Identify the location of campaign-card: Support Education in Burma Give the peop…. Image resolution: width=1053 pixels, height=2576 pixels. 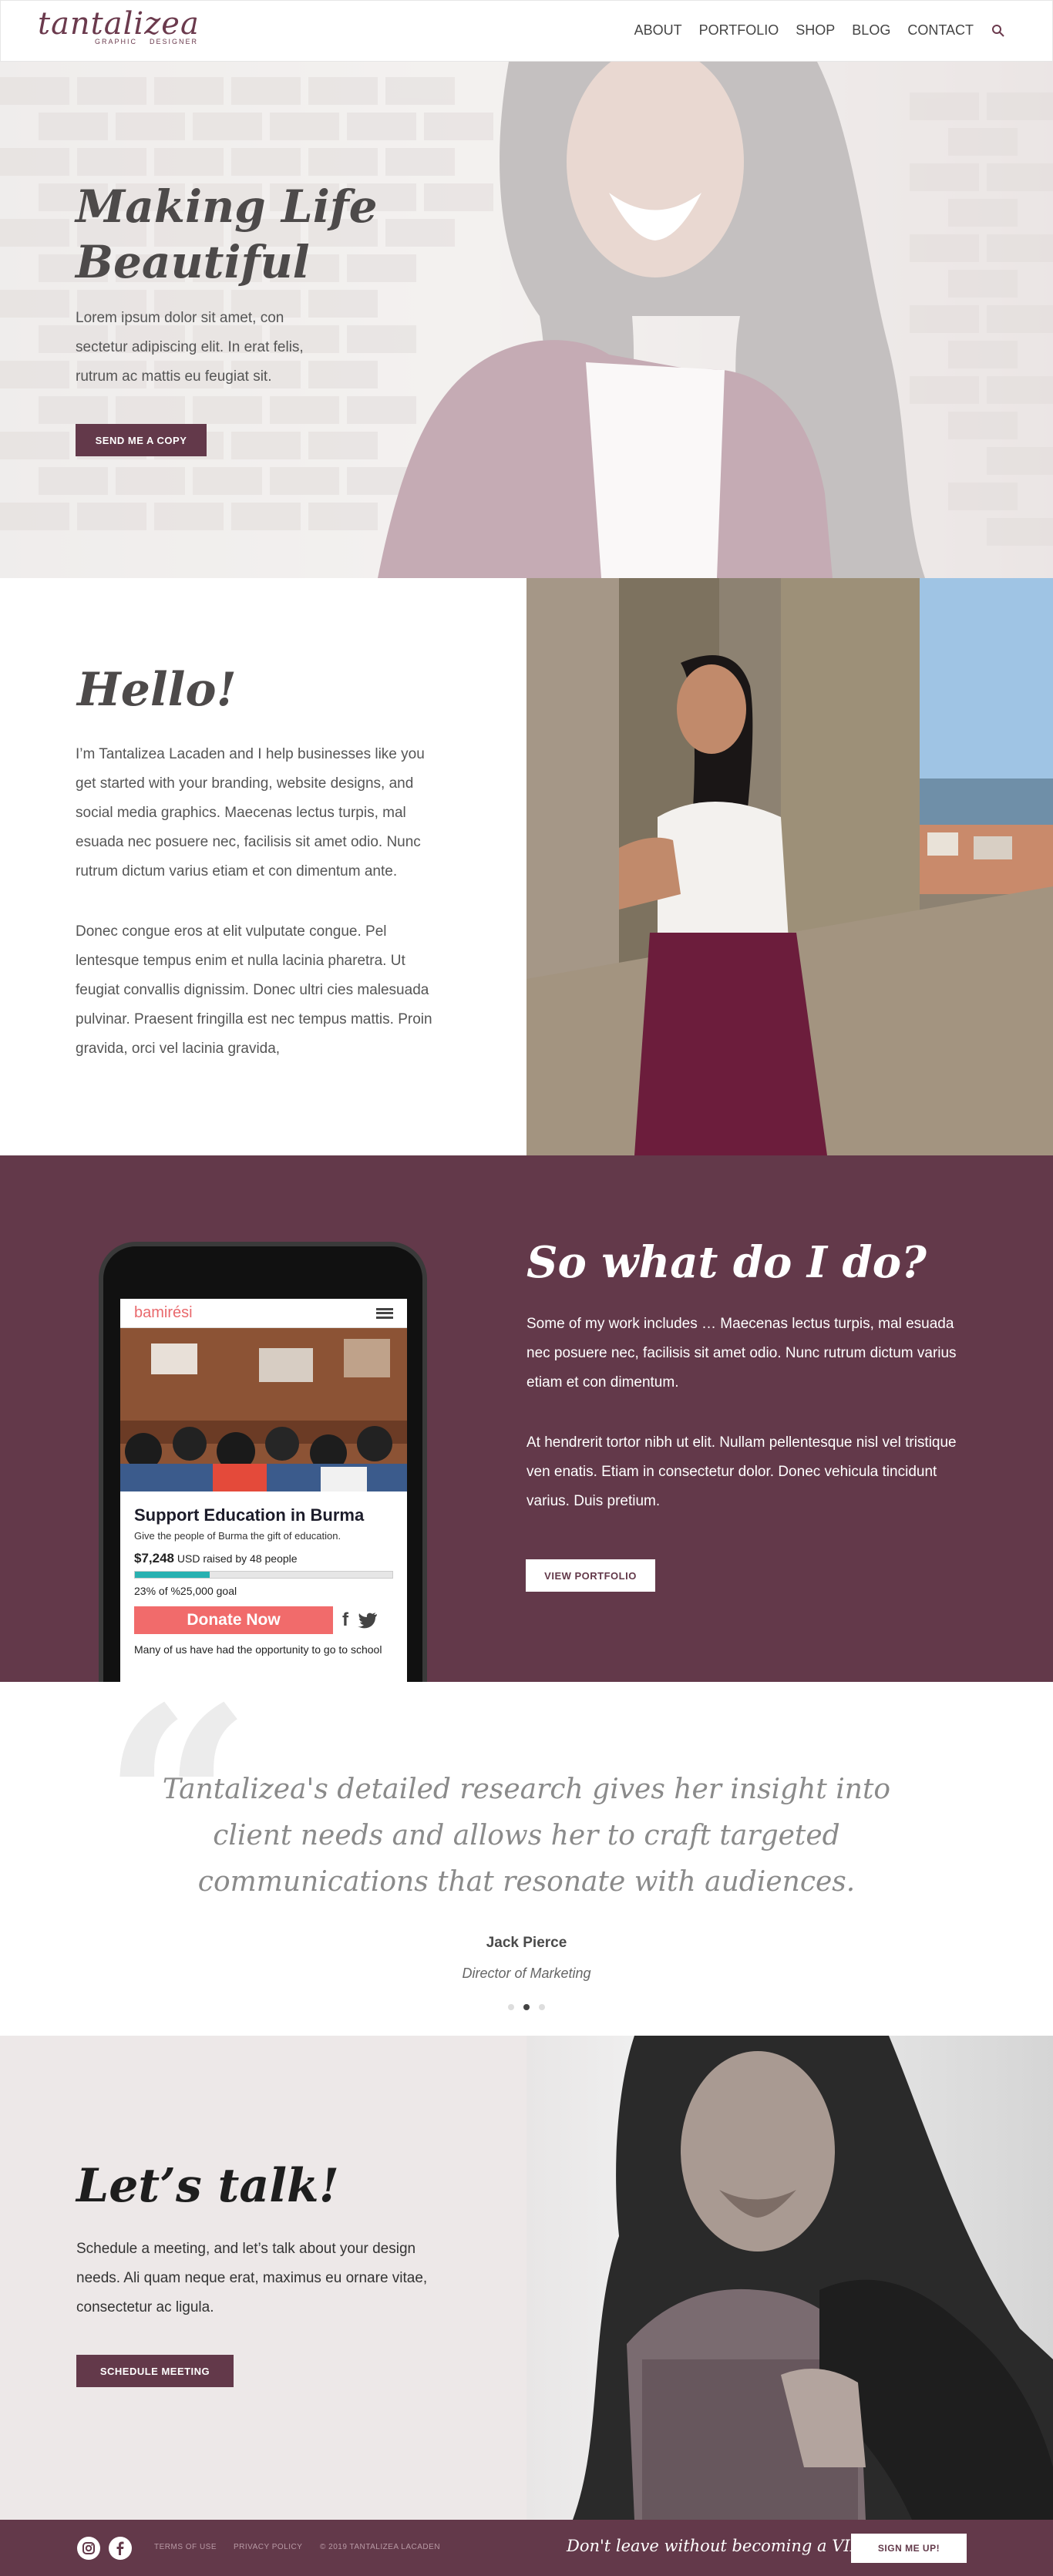
(263, 1580).